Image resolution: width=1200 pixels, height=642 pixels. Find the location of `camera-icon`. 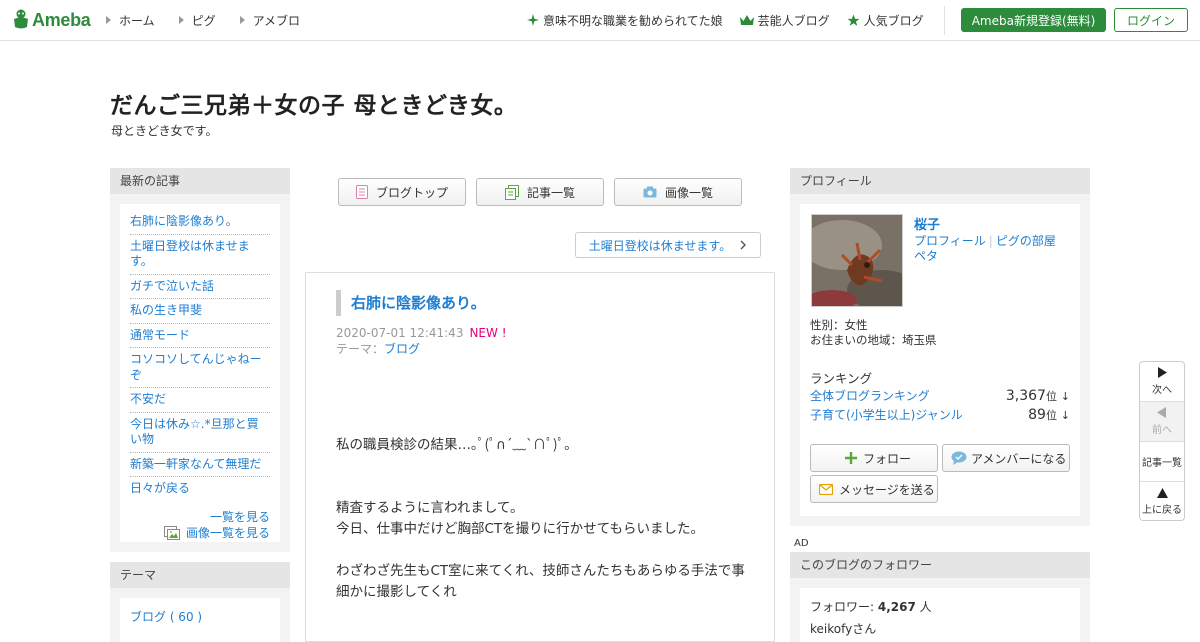

camera-icon is located at coordinates (650, 192).